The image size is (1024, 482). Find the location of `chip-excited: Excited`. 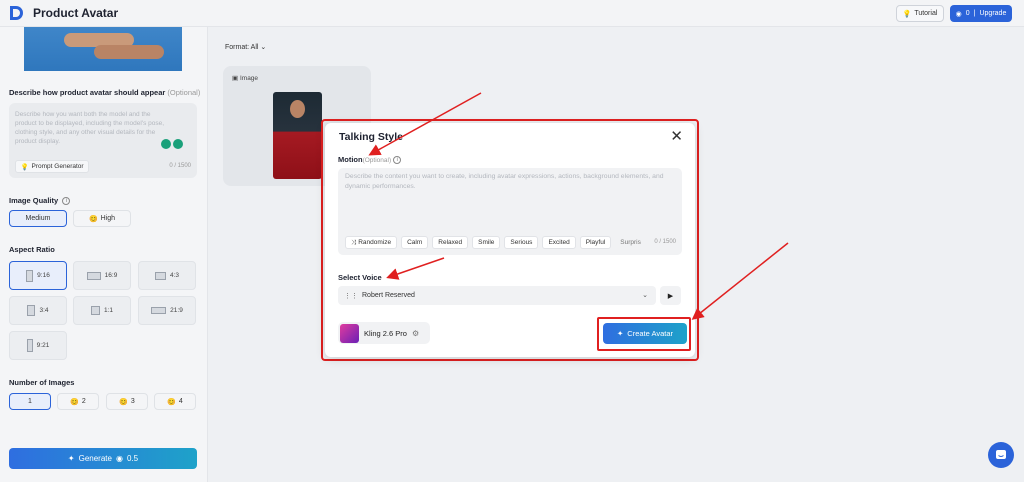

chip-excited: Excited is located at coordinates (559, 242).